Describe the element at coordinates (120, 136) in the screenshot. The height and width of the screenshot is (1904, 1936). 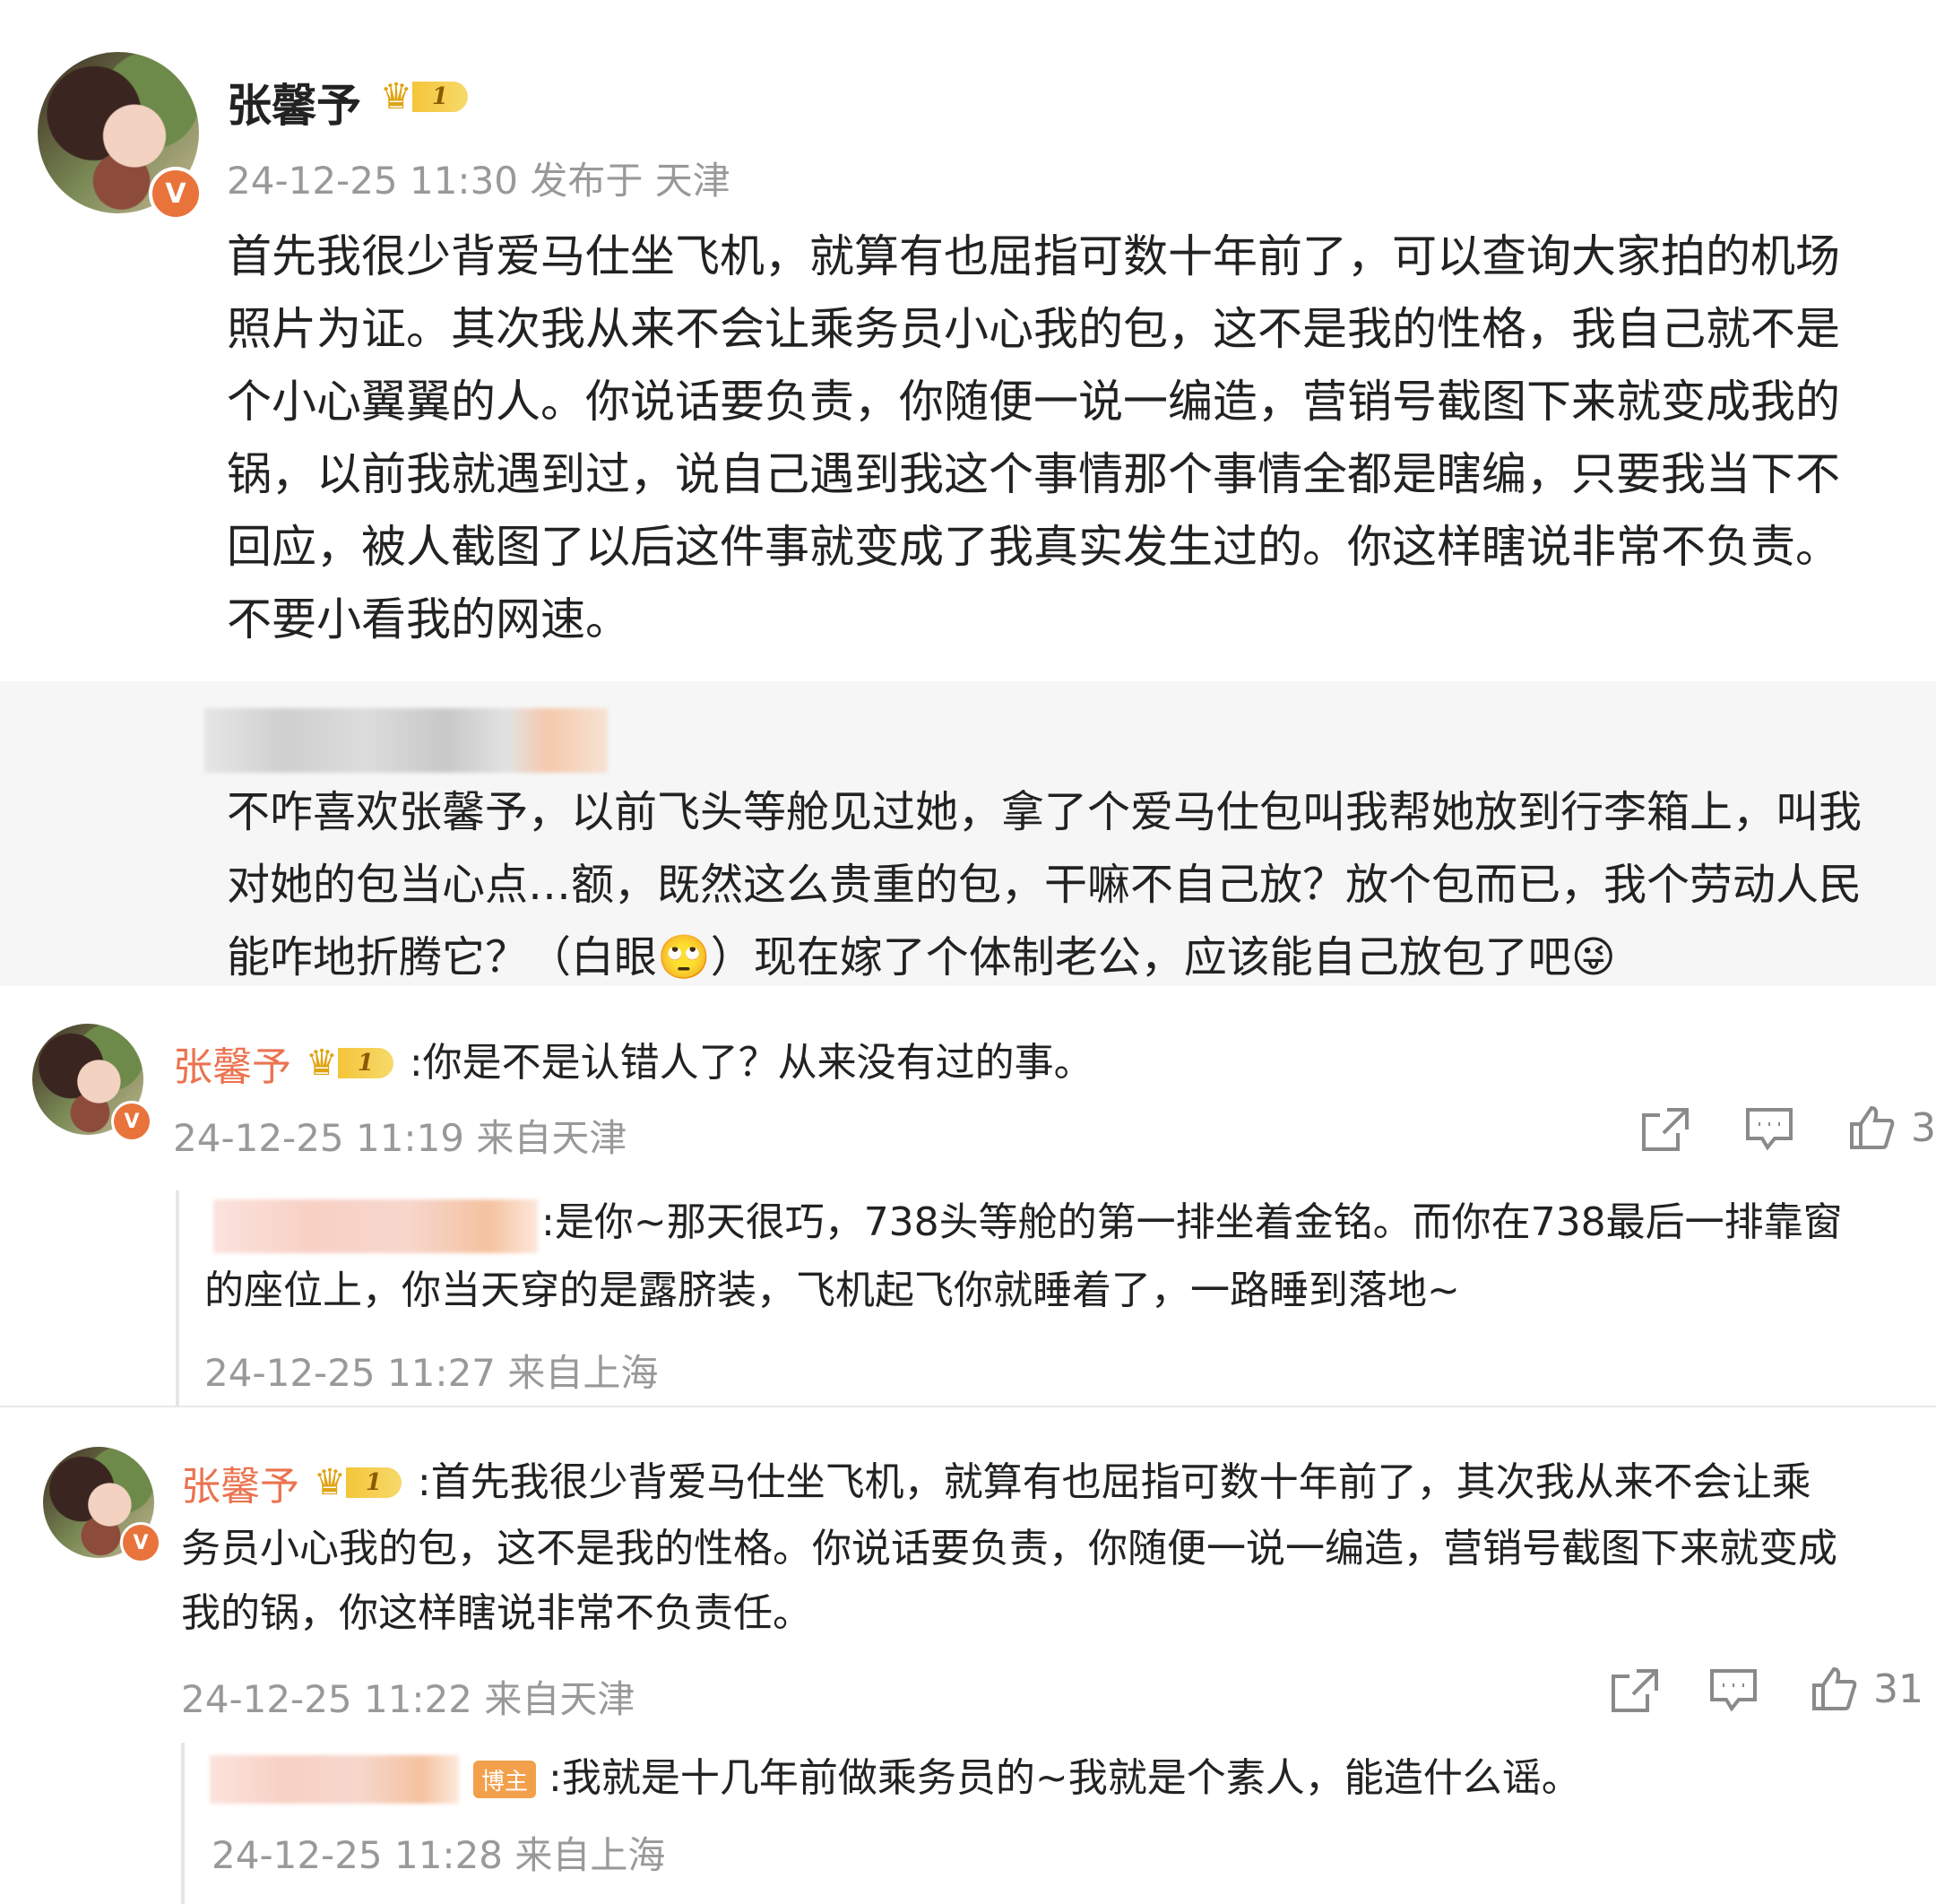
I see `post-avatar: V` at that location.